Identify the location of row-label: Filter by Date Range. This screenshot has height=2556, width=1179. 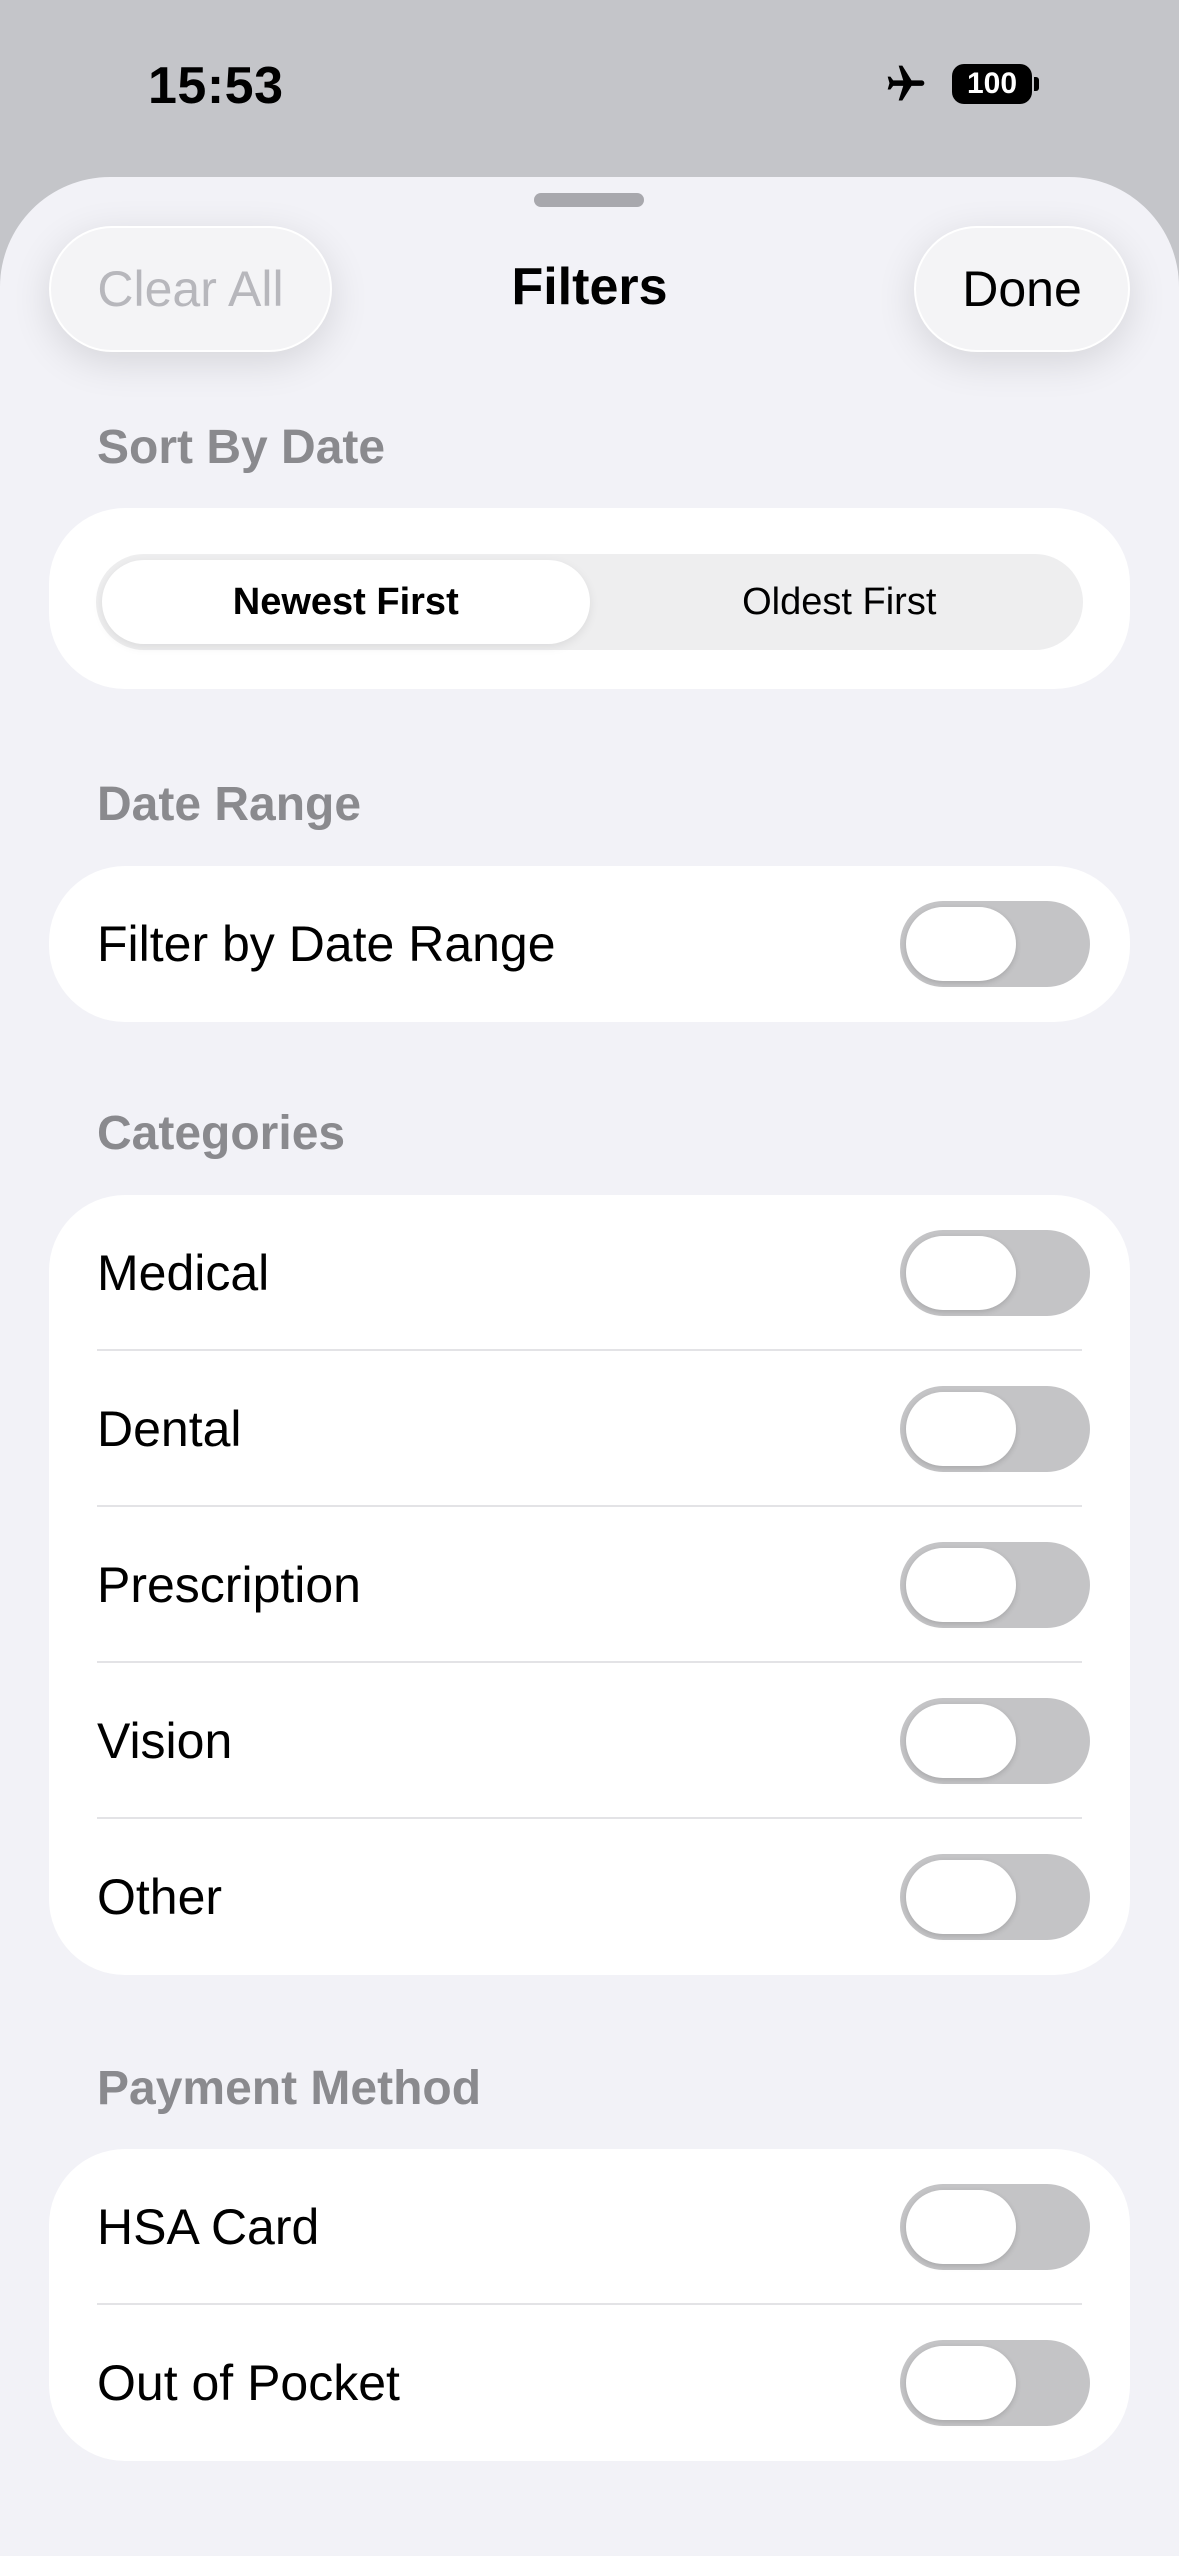
(326, 944).